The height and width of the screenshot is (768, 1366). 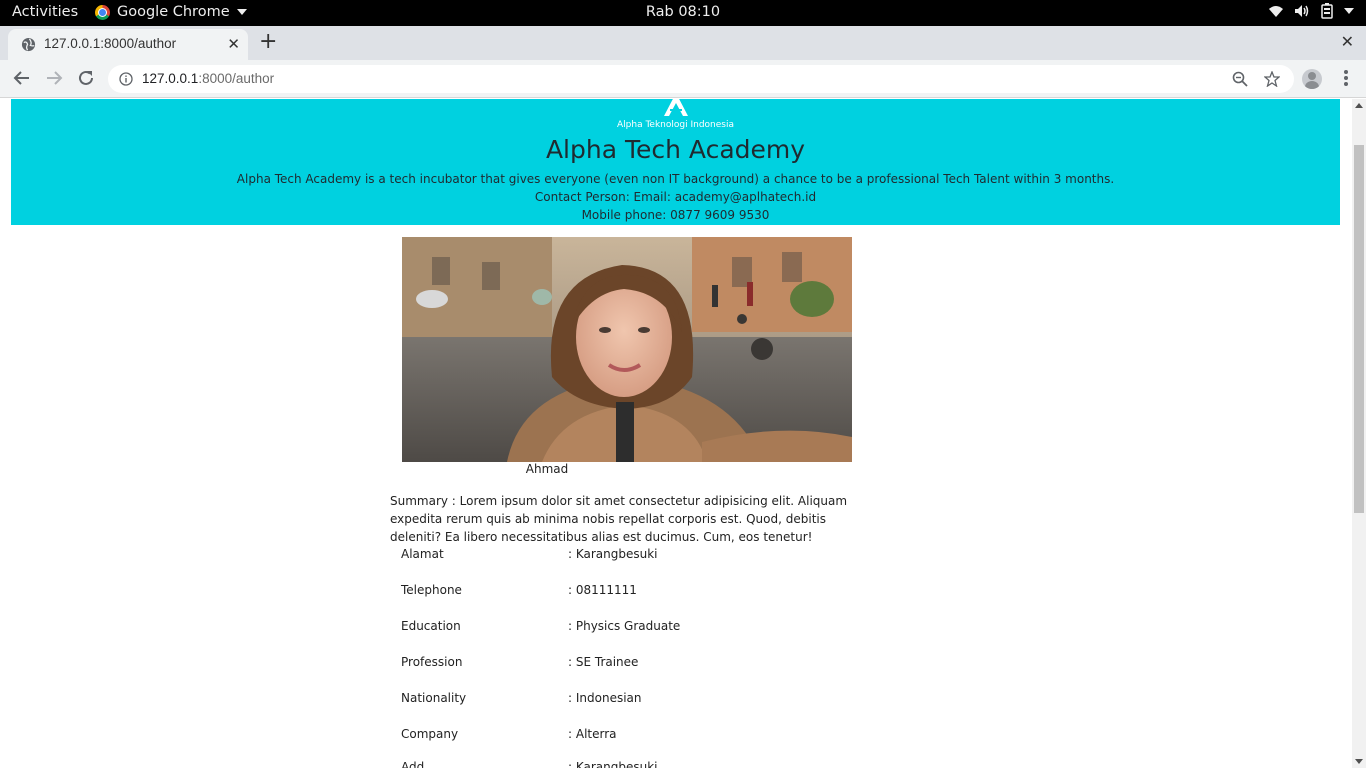 I want to click on detail-label: Nationality, so click(x=434, y=698).